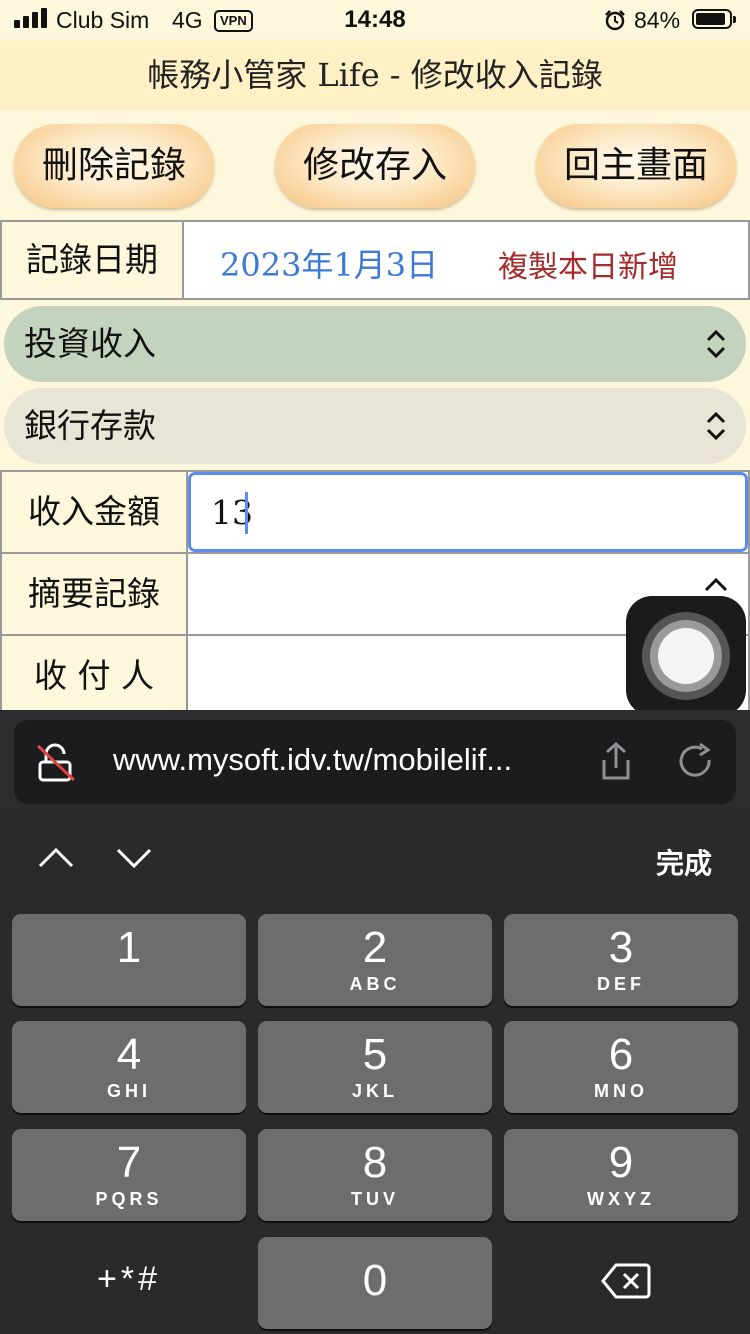 The width and height of the screenshot is (750, 1334). I want to click on backspace-icon, so click(626, 1281).